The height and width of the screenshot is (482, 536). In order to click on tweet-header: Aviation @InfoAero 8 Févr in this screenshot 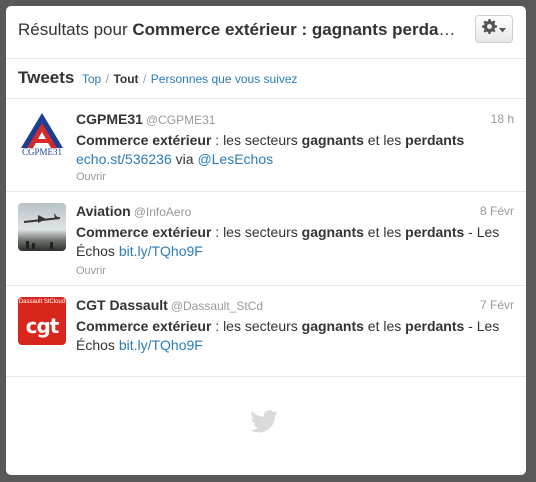, I will do `click(295, 212)`.